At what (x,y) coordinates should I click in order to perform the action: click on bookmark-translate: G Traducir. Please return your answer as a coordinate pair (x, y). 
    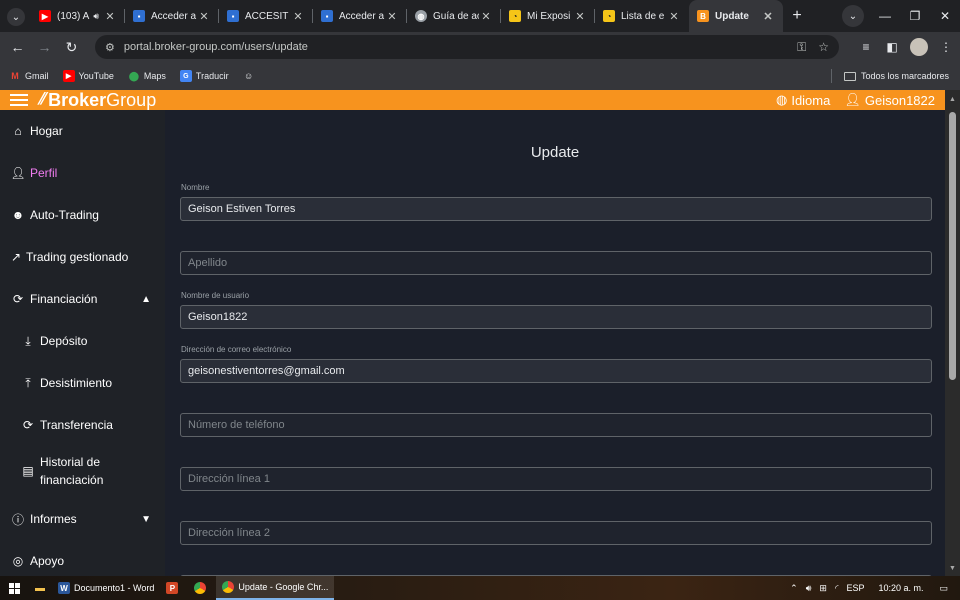
    Looking at the image, I should click on (204, 76).